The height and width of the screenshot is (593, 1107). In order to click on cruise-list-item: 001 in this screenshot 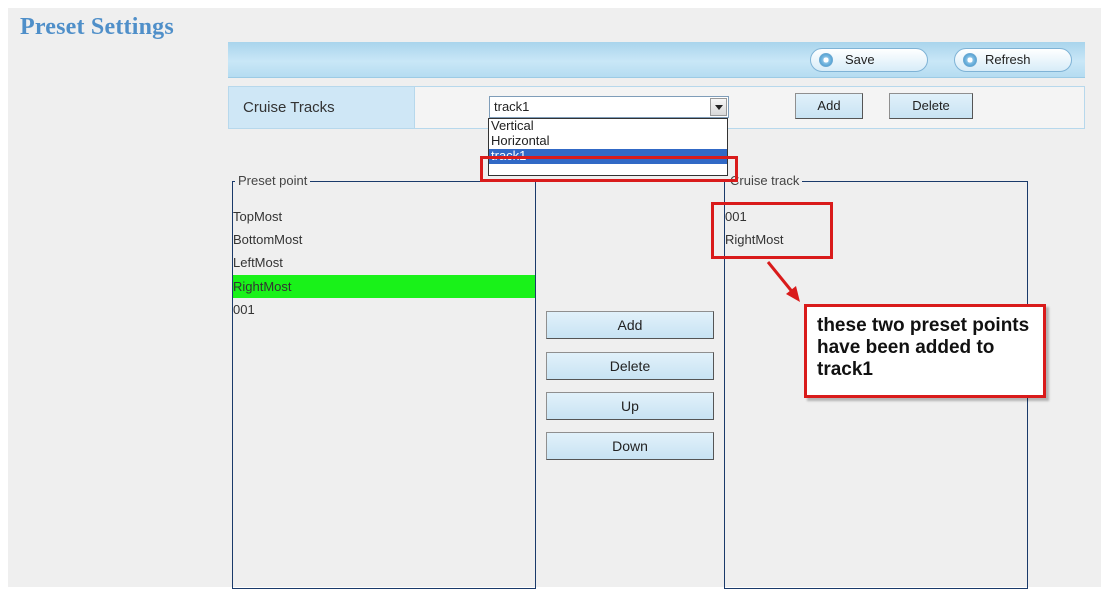, I will do `click(876, 216)`.